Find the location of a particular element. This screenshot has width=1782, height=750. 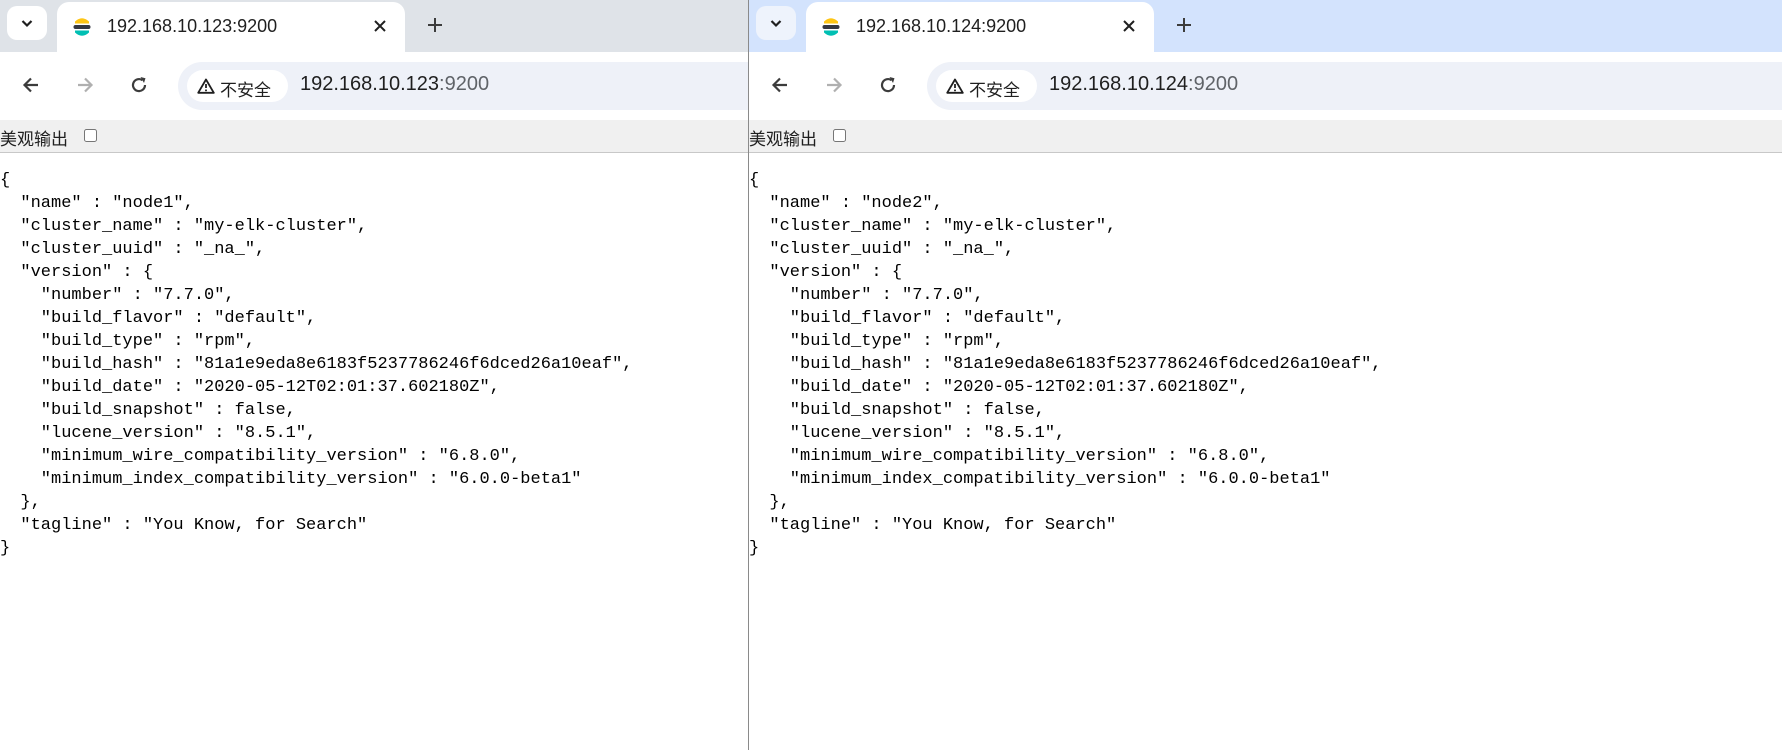

json-line: "name" : "node2", is located at coordinates (846, 203).